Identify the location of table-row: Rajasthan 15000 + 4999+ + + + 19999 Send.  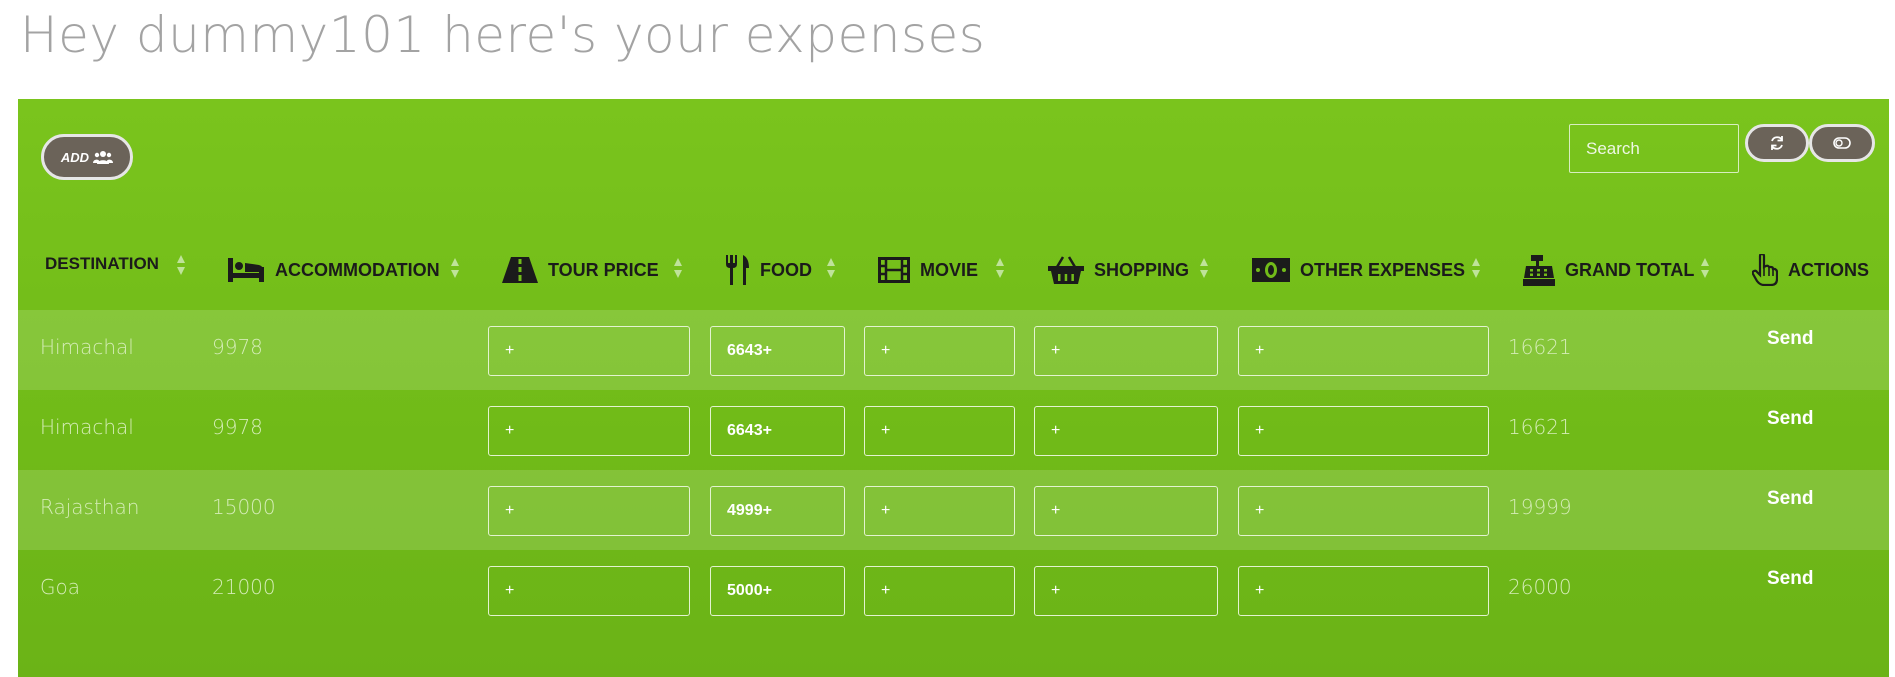
(953, 510).